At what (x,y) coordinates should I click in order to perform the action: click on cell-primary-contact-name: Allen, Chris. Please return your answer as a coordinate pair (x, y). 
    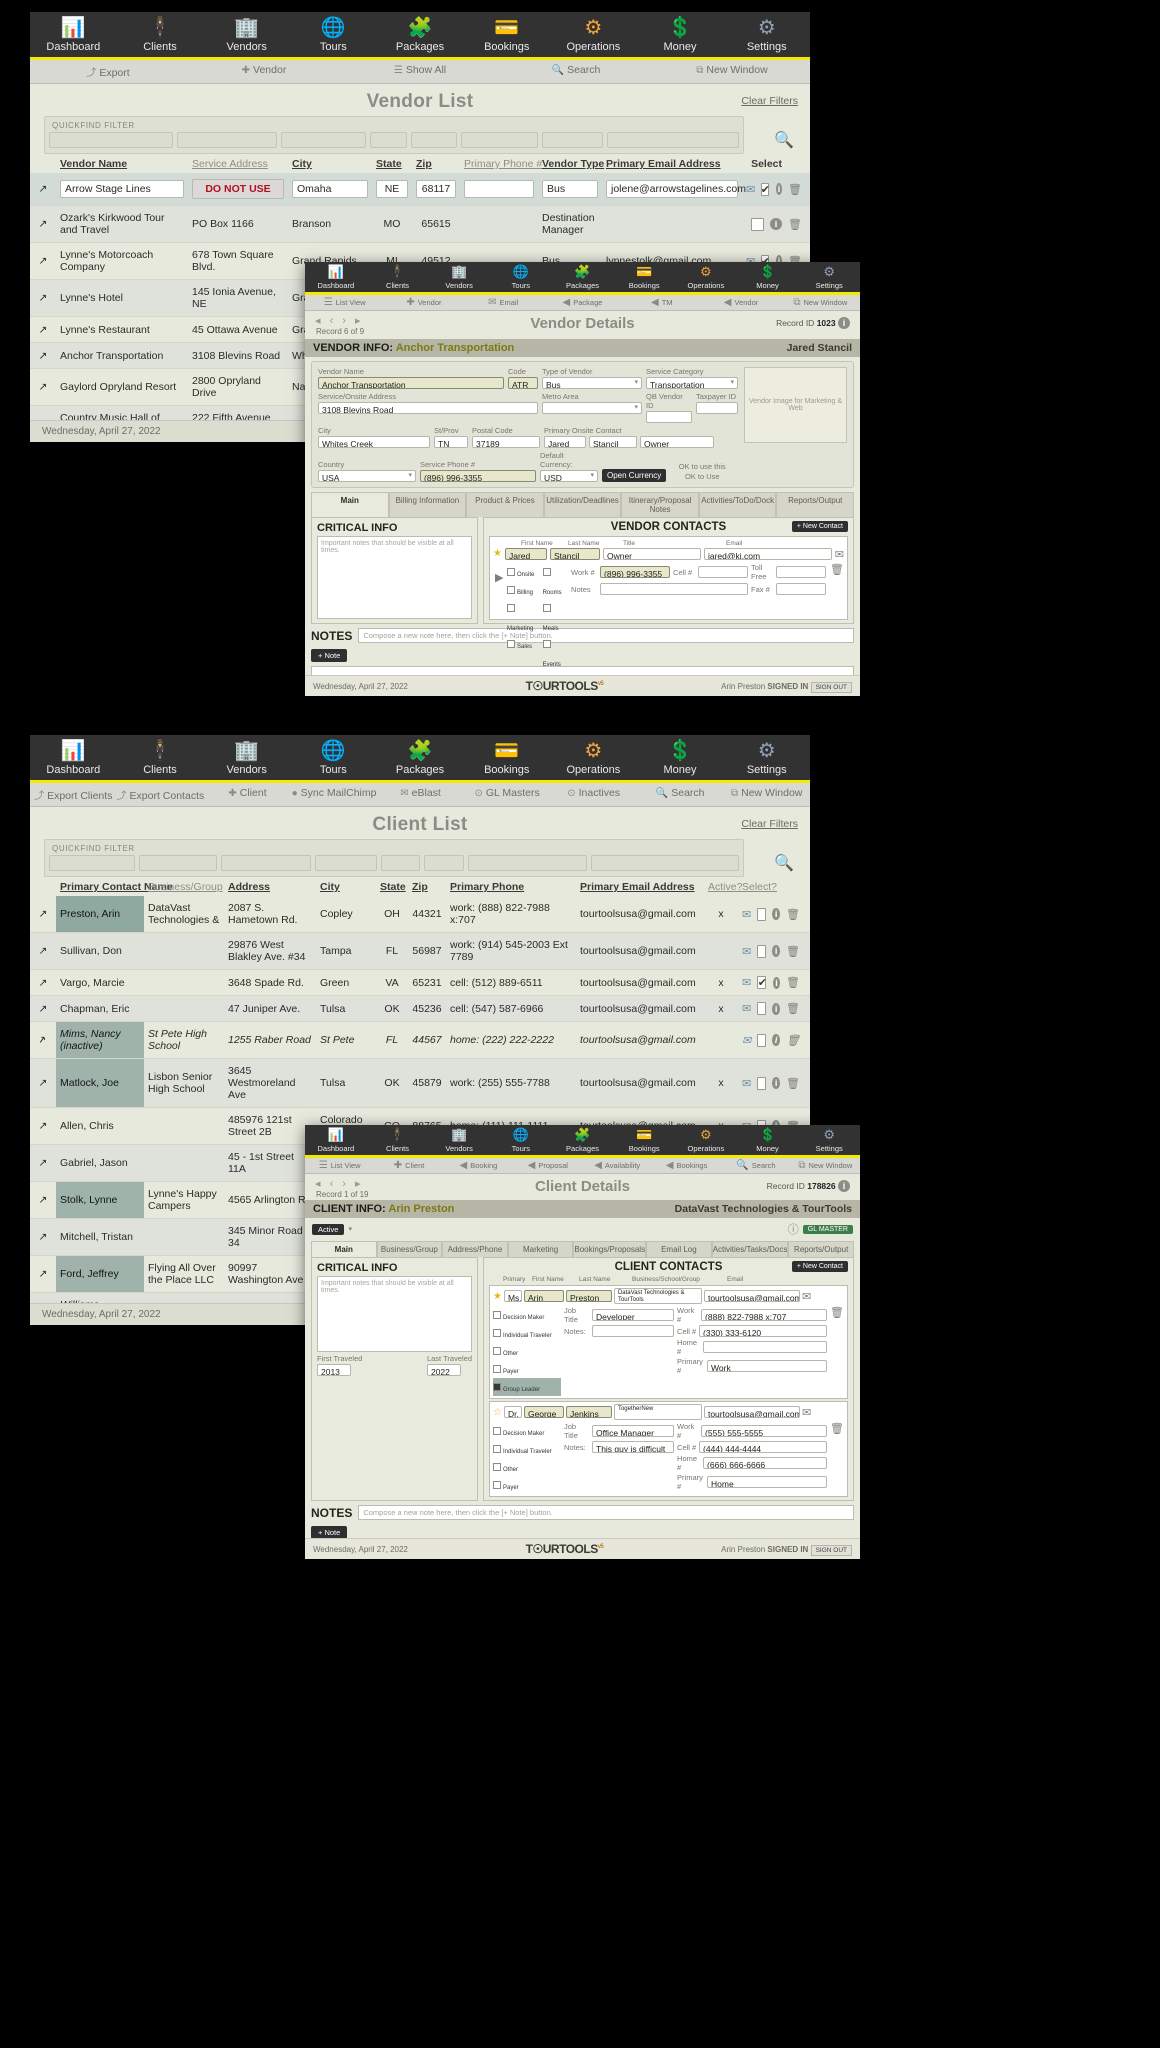
    Looking at the image, I should click on (100, 1126).